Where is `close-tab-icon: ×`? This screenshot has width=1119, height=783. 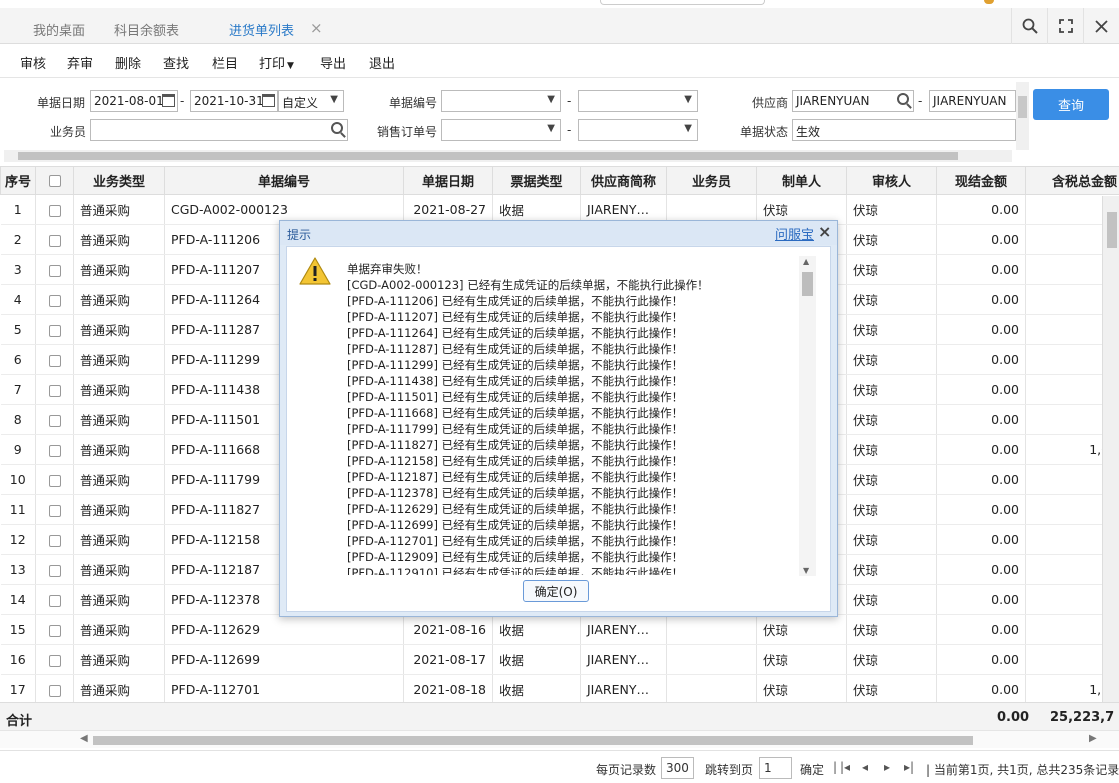
close-tab-icon: × is located at coordinates (316, 28).